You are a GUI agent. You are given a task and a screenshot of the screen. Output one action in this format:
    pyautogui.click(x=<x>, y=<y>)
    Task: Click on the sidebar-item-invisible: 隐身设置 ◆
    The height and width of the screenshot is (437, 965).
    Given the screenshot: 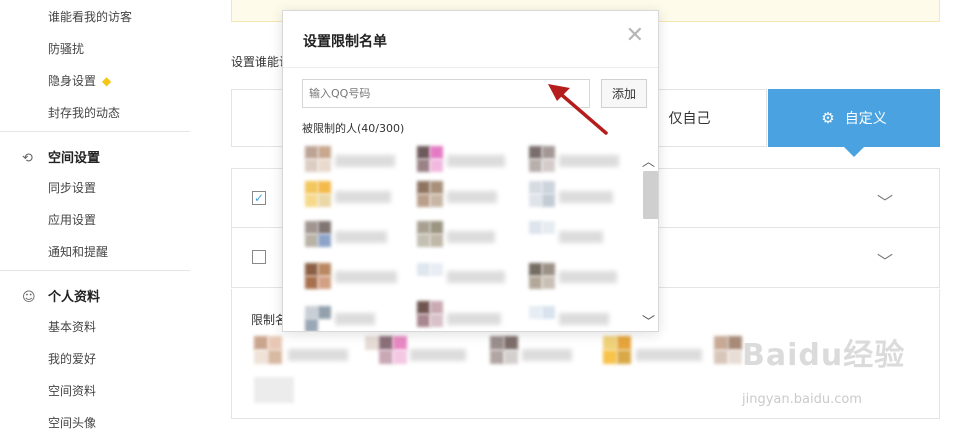 What is the action you would take?
    pyautogui.click(x=79, y=80)
    